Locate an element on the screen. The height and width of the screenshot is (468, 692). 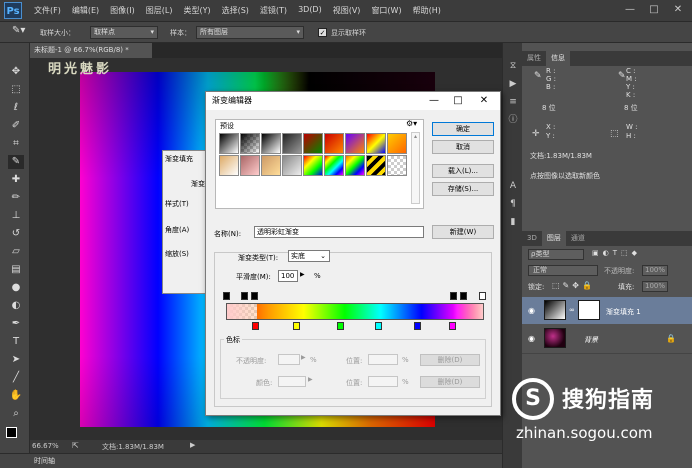
history-brush-icon: ↺ is located at coordinates (16, 234).